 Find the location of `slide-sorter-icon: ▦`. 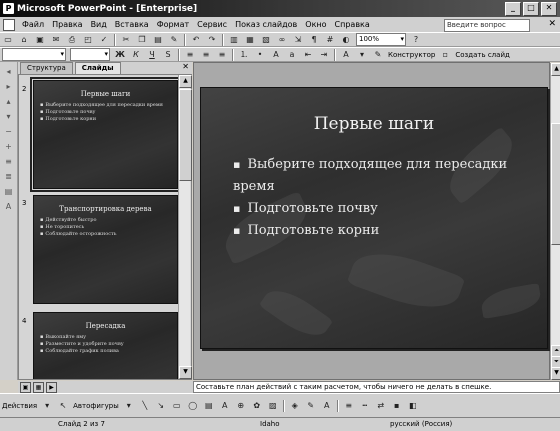

slide-sorter-icon: ▦ is located at coordinates (38, 387).